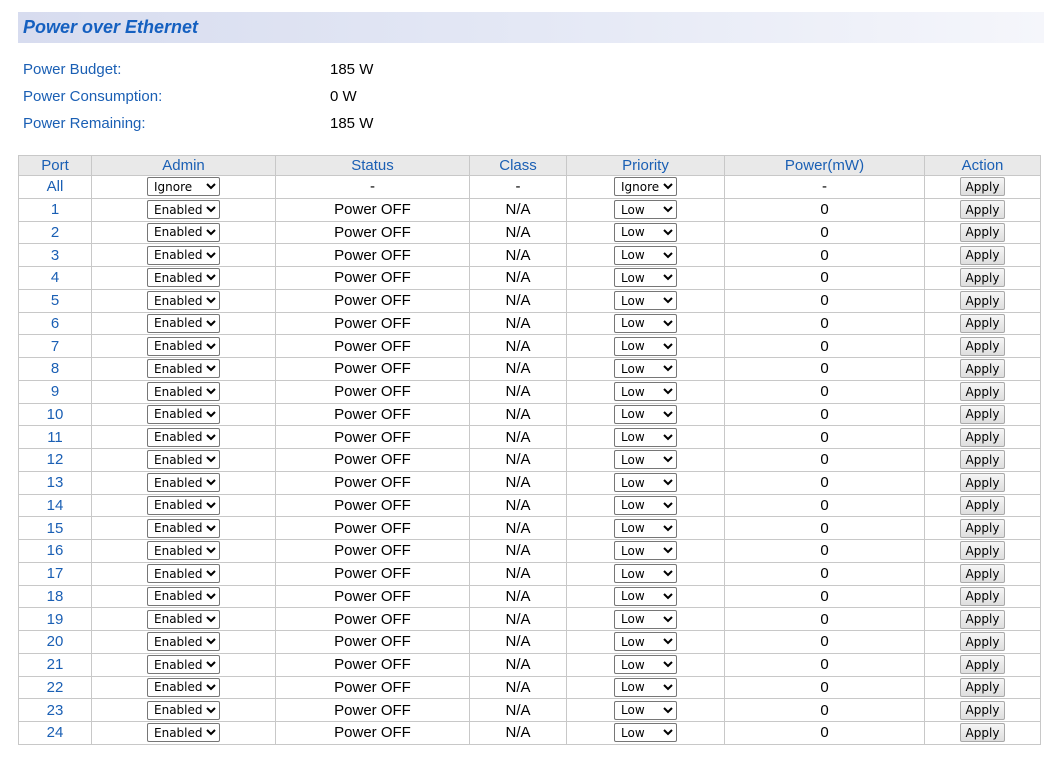  I want to click on table-row: 12 Enabled Power OFF N/A Low 0 Apply, so click(529, 460).